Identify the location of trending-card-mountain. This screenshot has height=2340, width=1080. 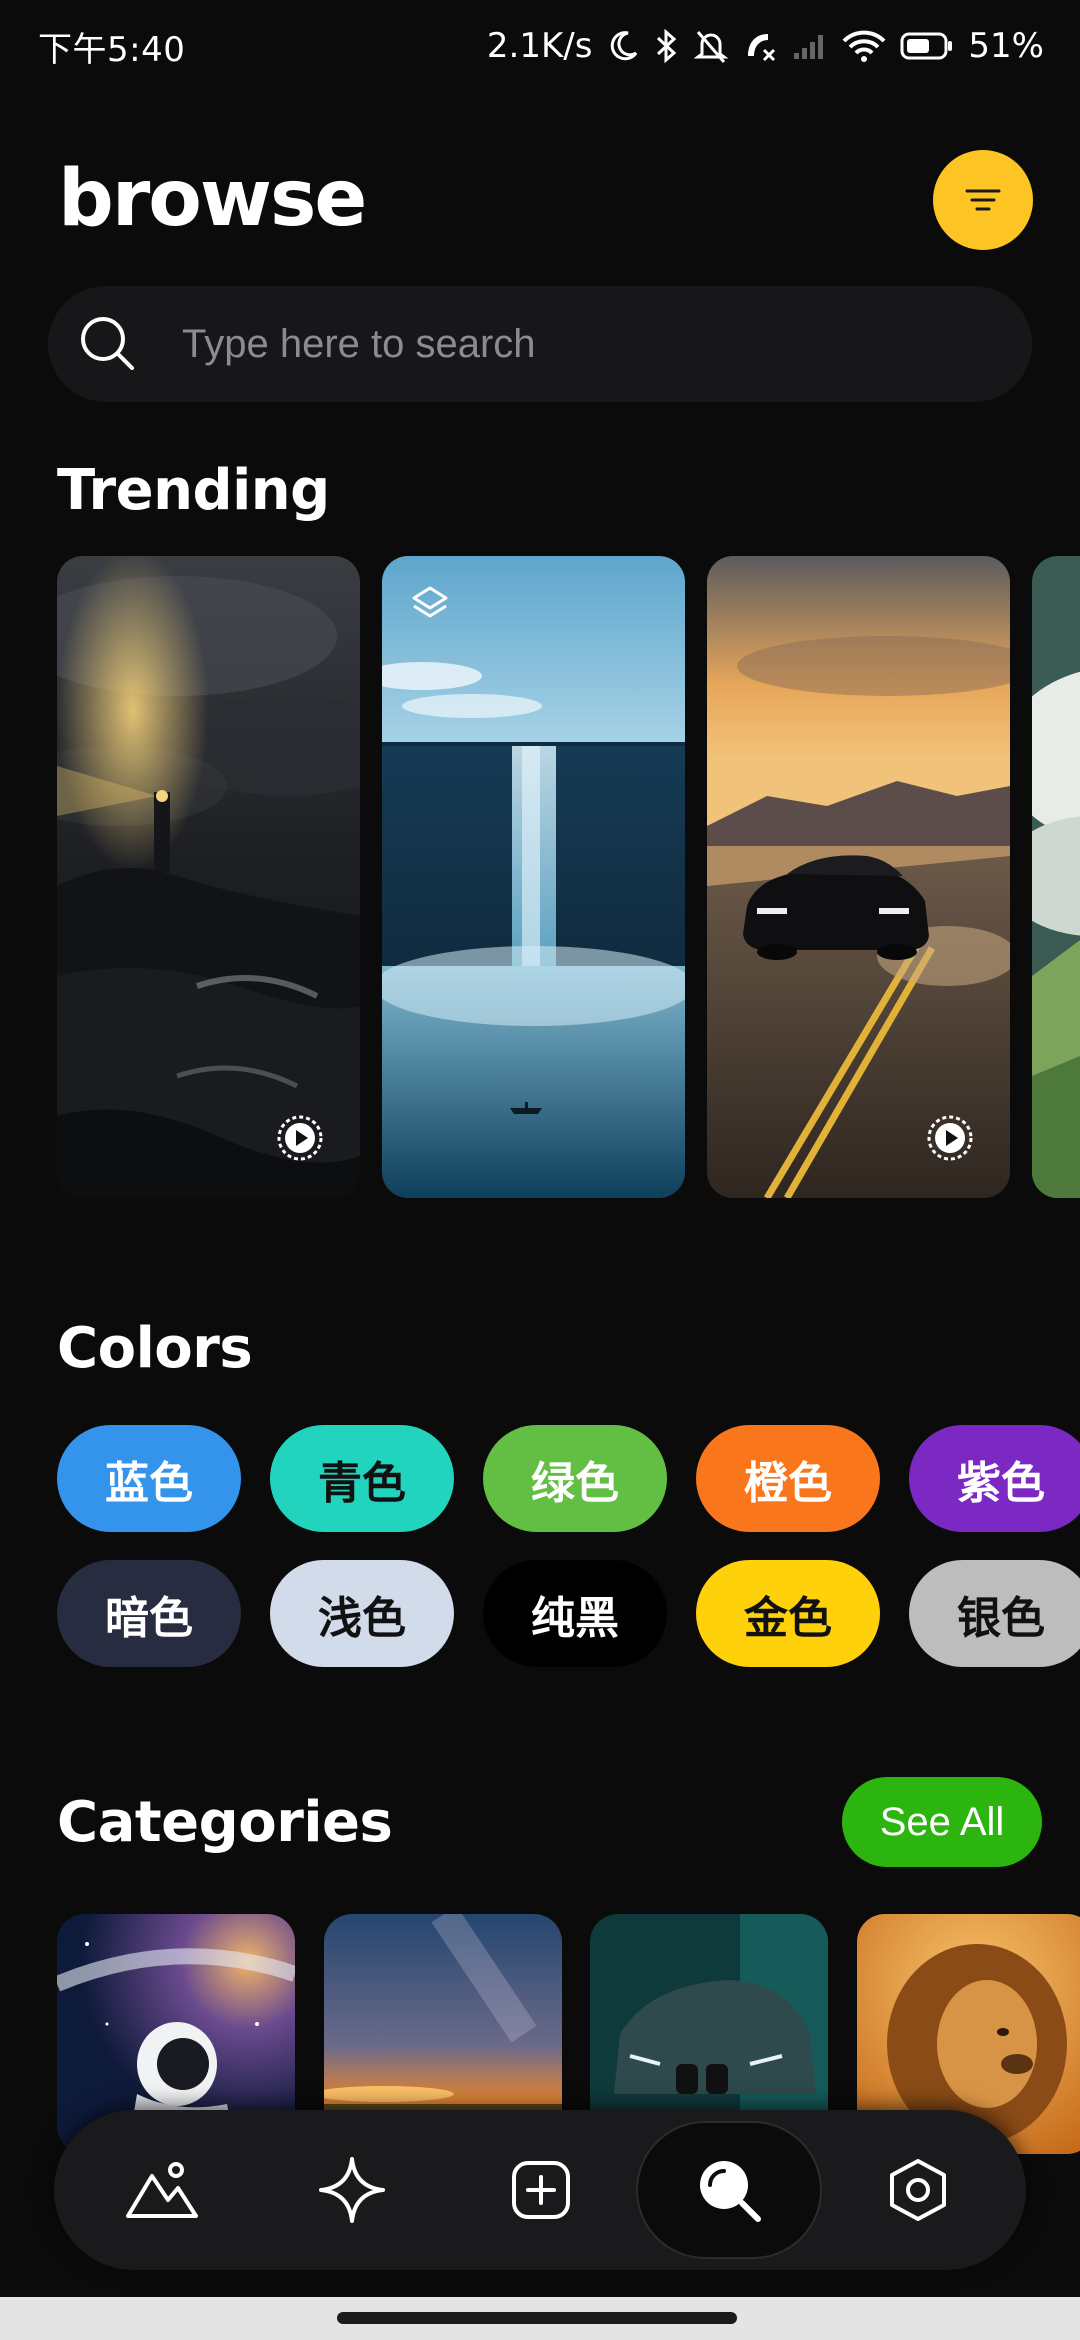
(1056, 877).